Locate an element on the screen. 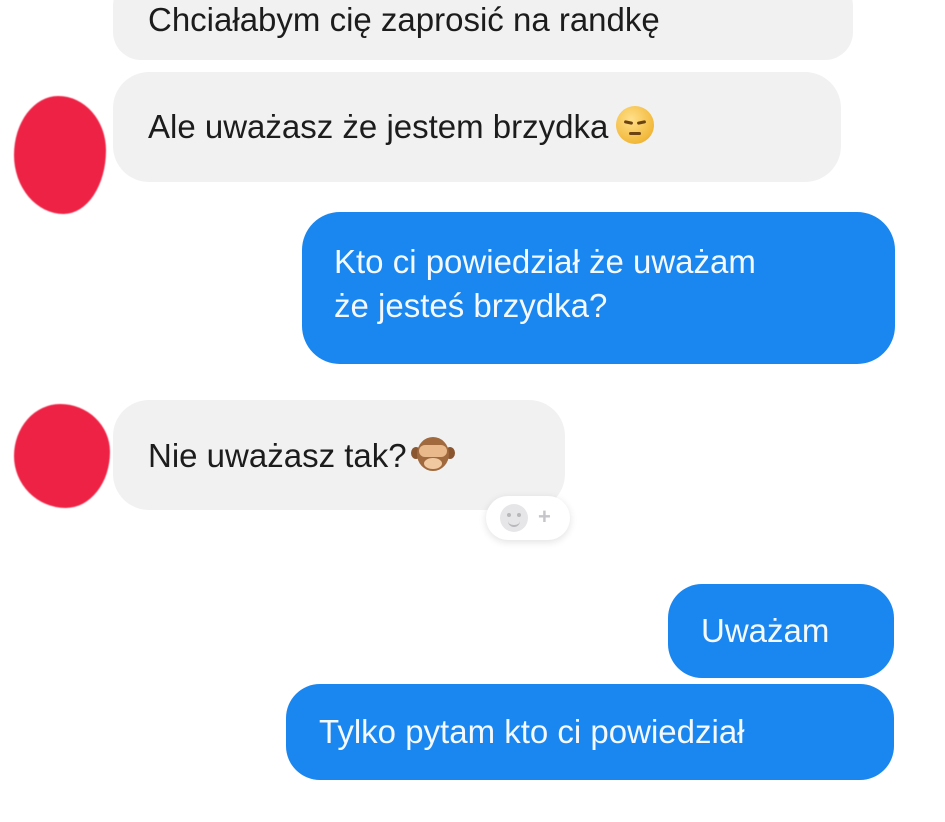 Image resolution: width=945 pixels, height=822 pixels. incoming-message: Ale uważasz że jestem brzydka is located at coordinates (477, 127).